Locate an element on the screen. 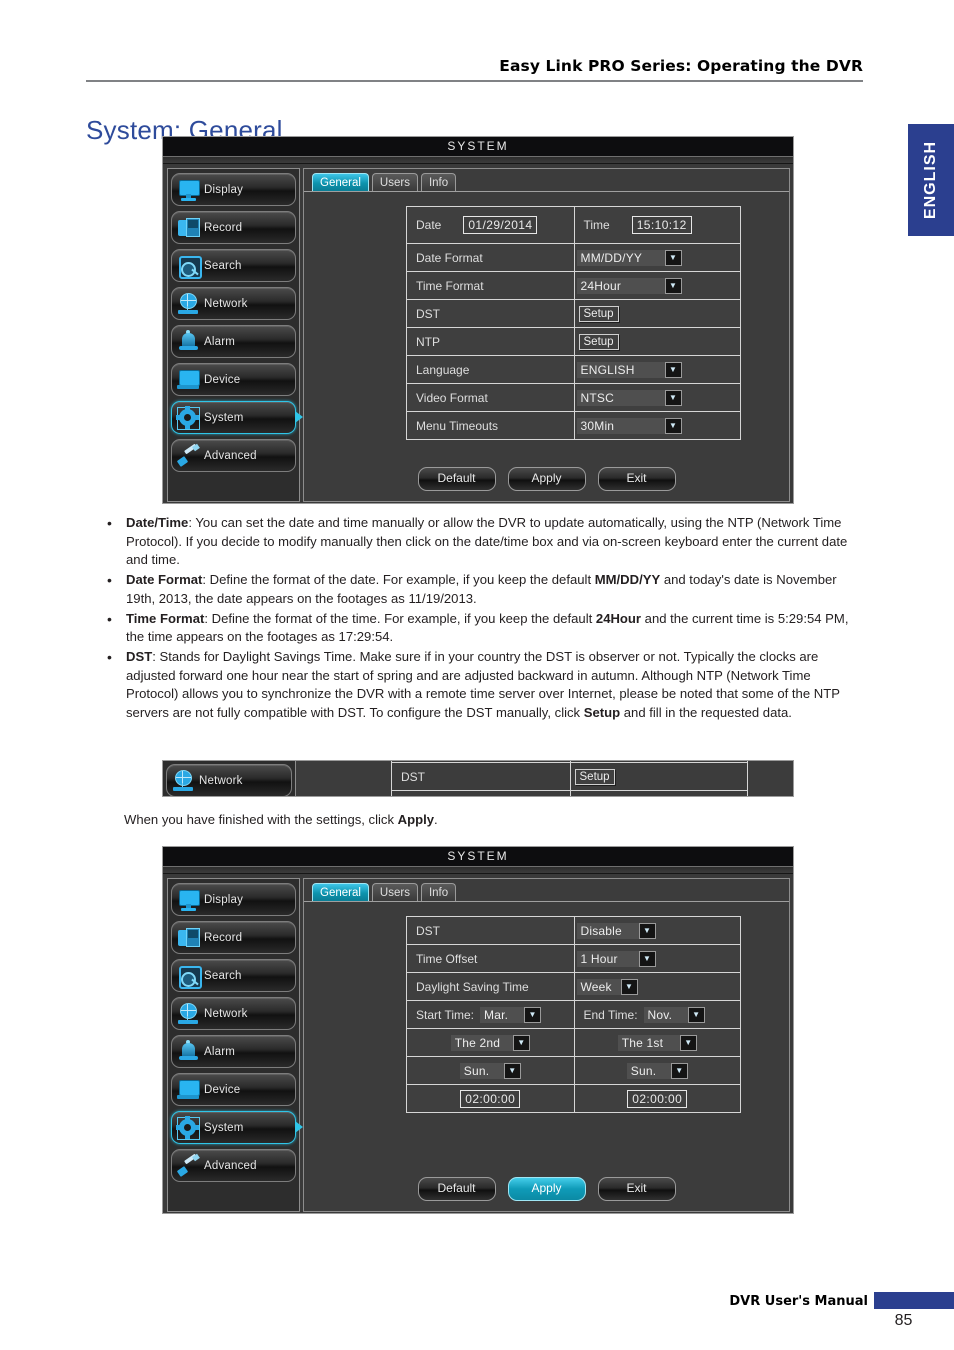  row-weekday: Sun. ▼ Sun. ▼ is located at coordinates (573, 1071).